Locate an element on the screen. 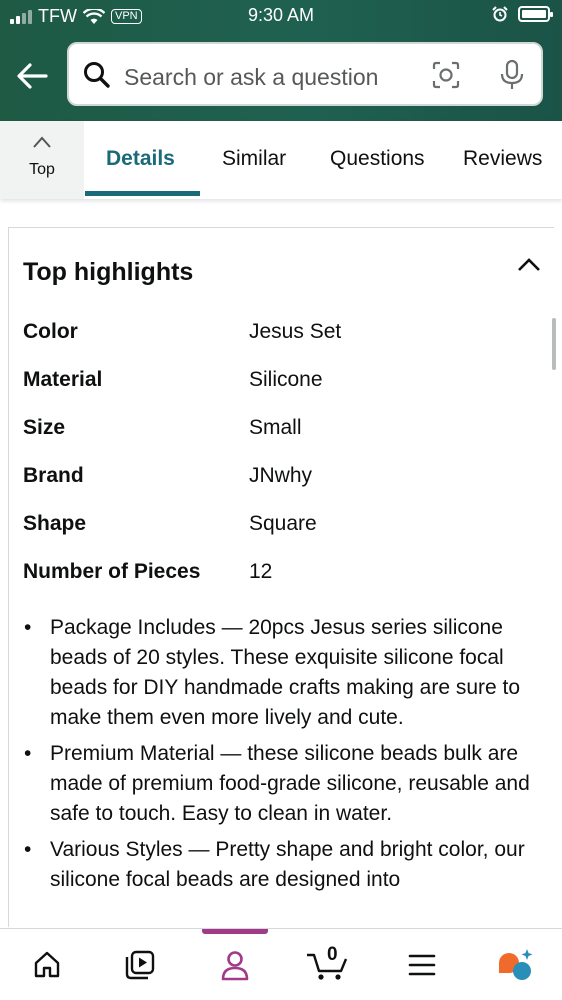 The width and height of the screenshot is (562, 1000). spec-label: Shape is located at coordinates (55, 523).